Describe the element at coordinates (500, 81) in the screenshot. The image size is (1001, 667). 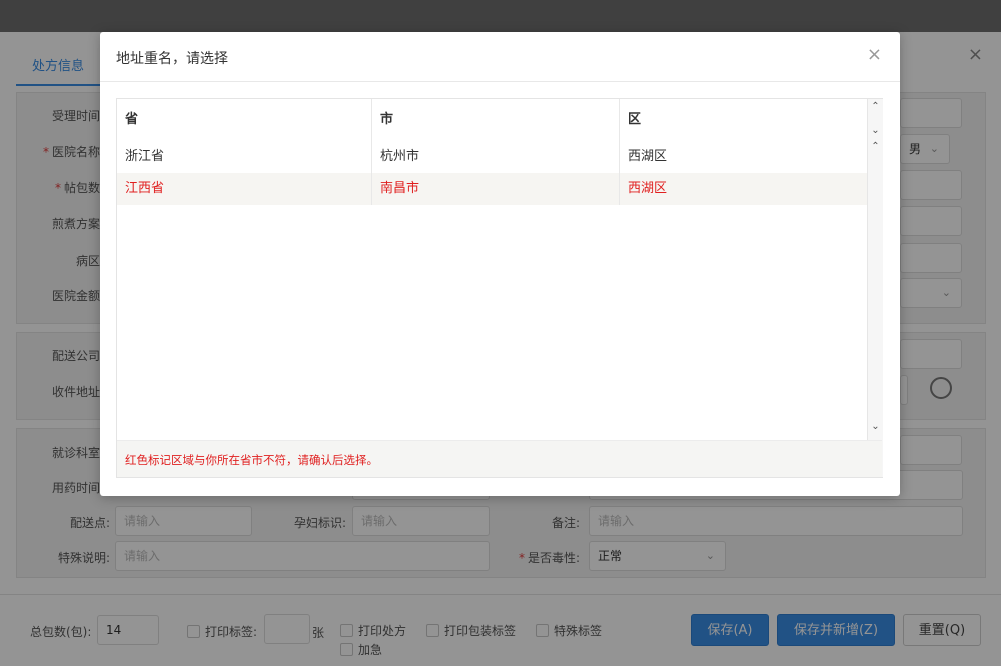
I see `dialog-divider` at that location.